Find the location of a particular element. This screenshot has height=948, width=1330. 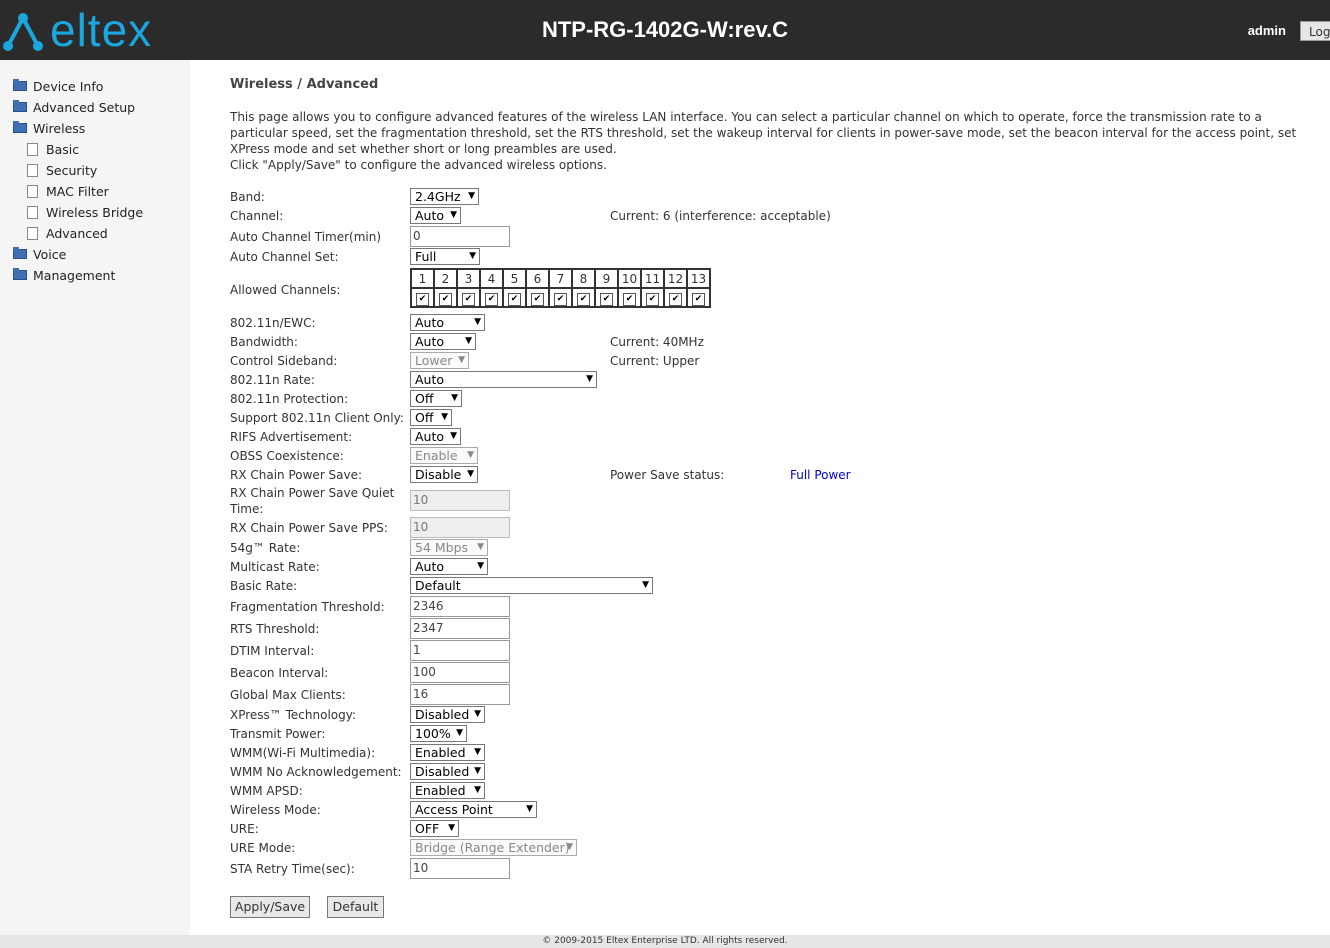

rx-pps-label: RX Chain Power Save PPS: is located at coordinates (309, 528).